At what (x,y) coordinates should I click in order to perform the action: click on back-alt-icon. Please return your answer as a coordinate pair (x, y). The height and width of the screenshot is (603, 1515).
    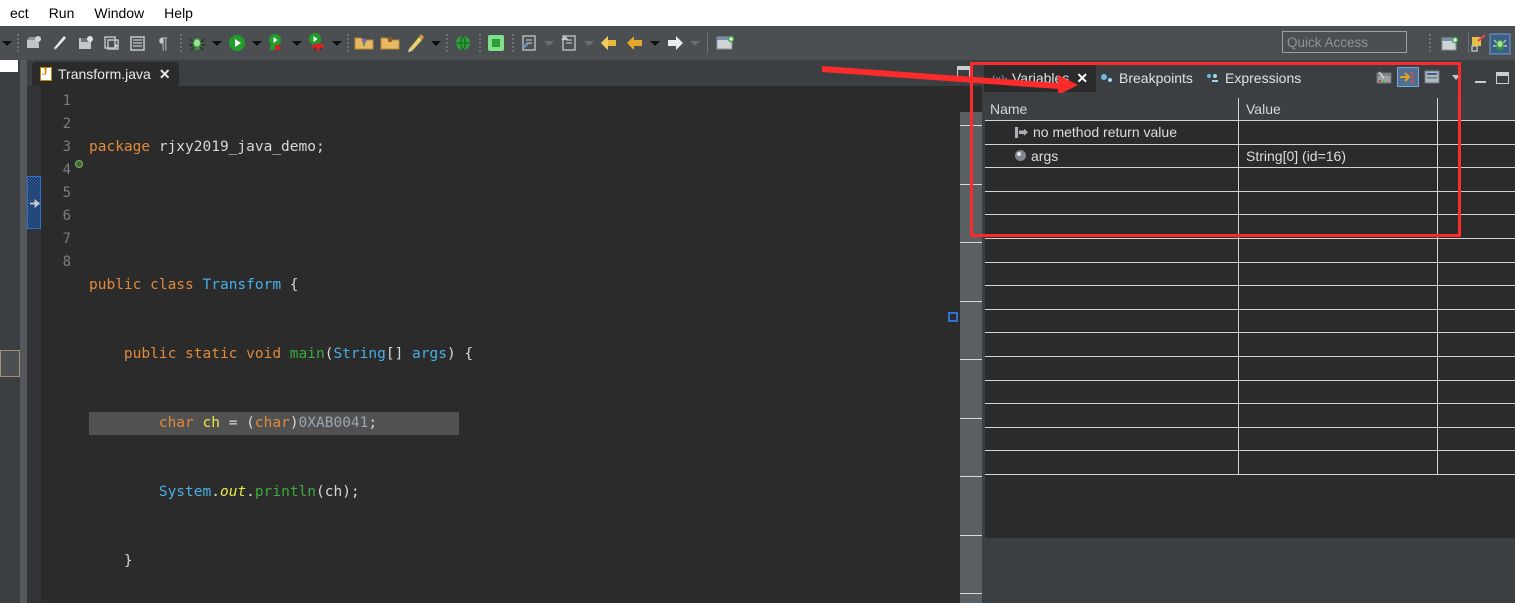
    Looking at the image, I should click on (635, 43).